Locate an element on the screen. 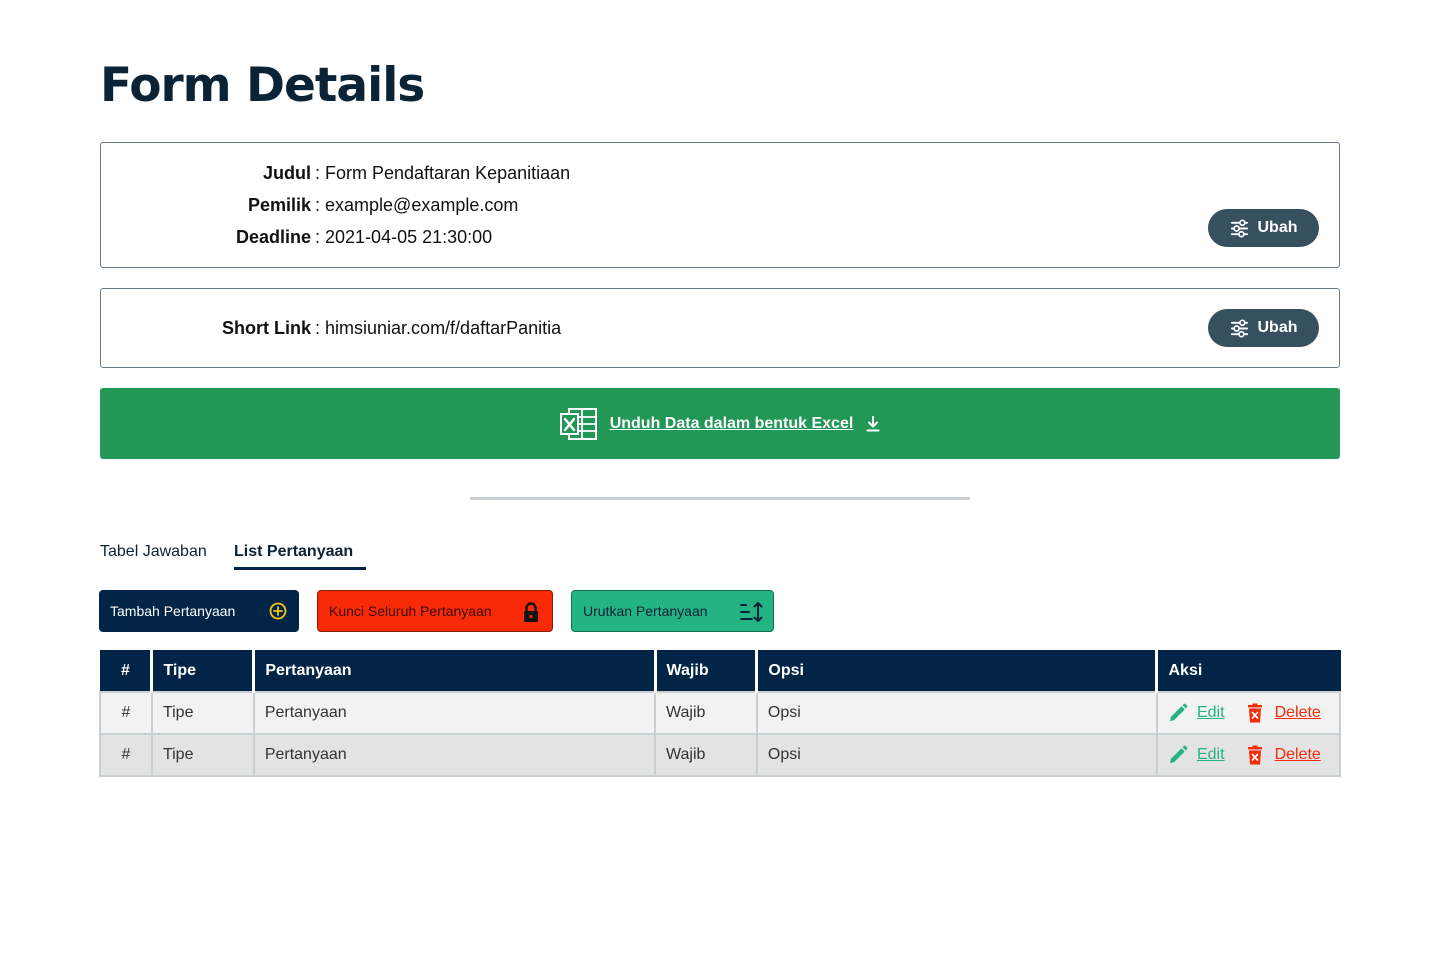 This screenshot has height=964, width=1440. page-title: Form Details is located at coordinates (262, 85).